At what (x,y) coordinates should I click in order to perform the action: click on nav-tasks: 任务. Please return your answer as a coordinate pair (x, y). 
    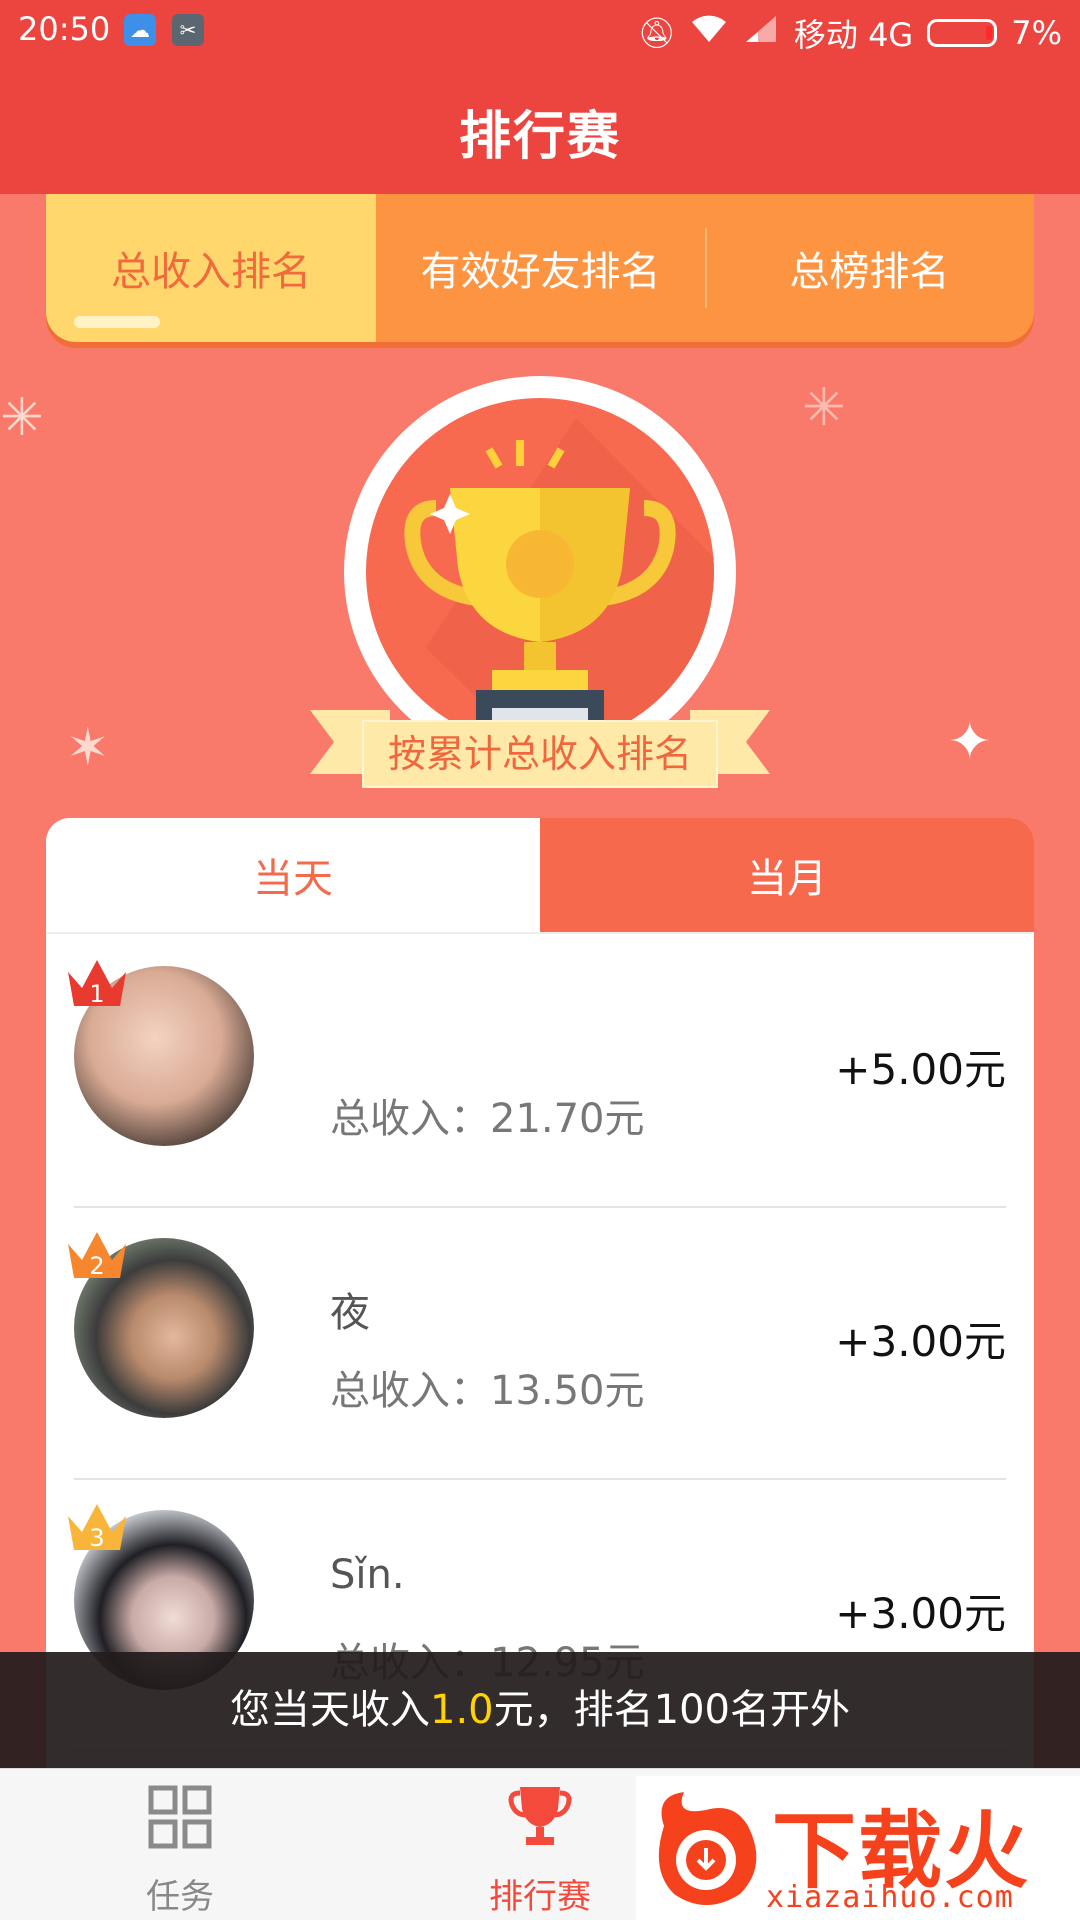
    Looking at the image, I should click on (180, 1844).